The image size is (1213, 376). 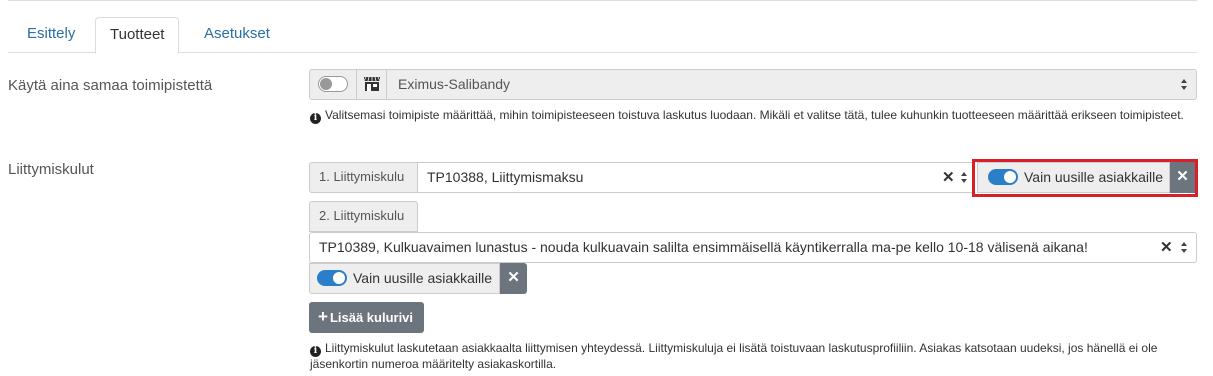 I want to click on tab-esittely: Esittely, so click(x=51, y=35).